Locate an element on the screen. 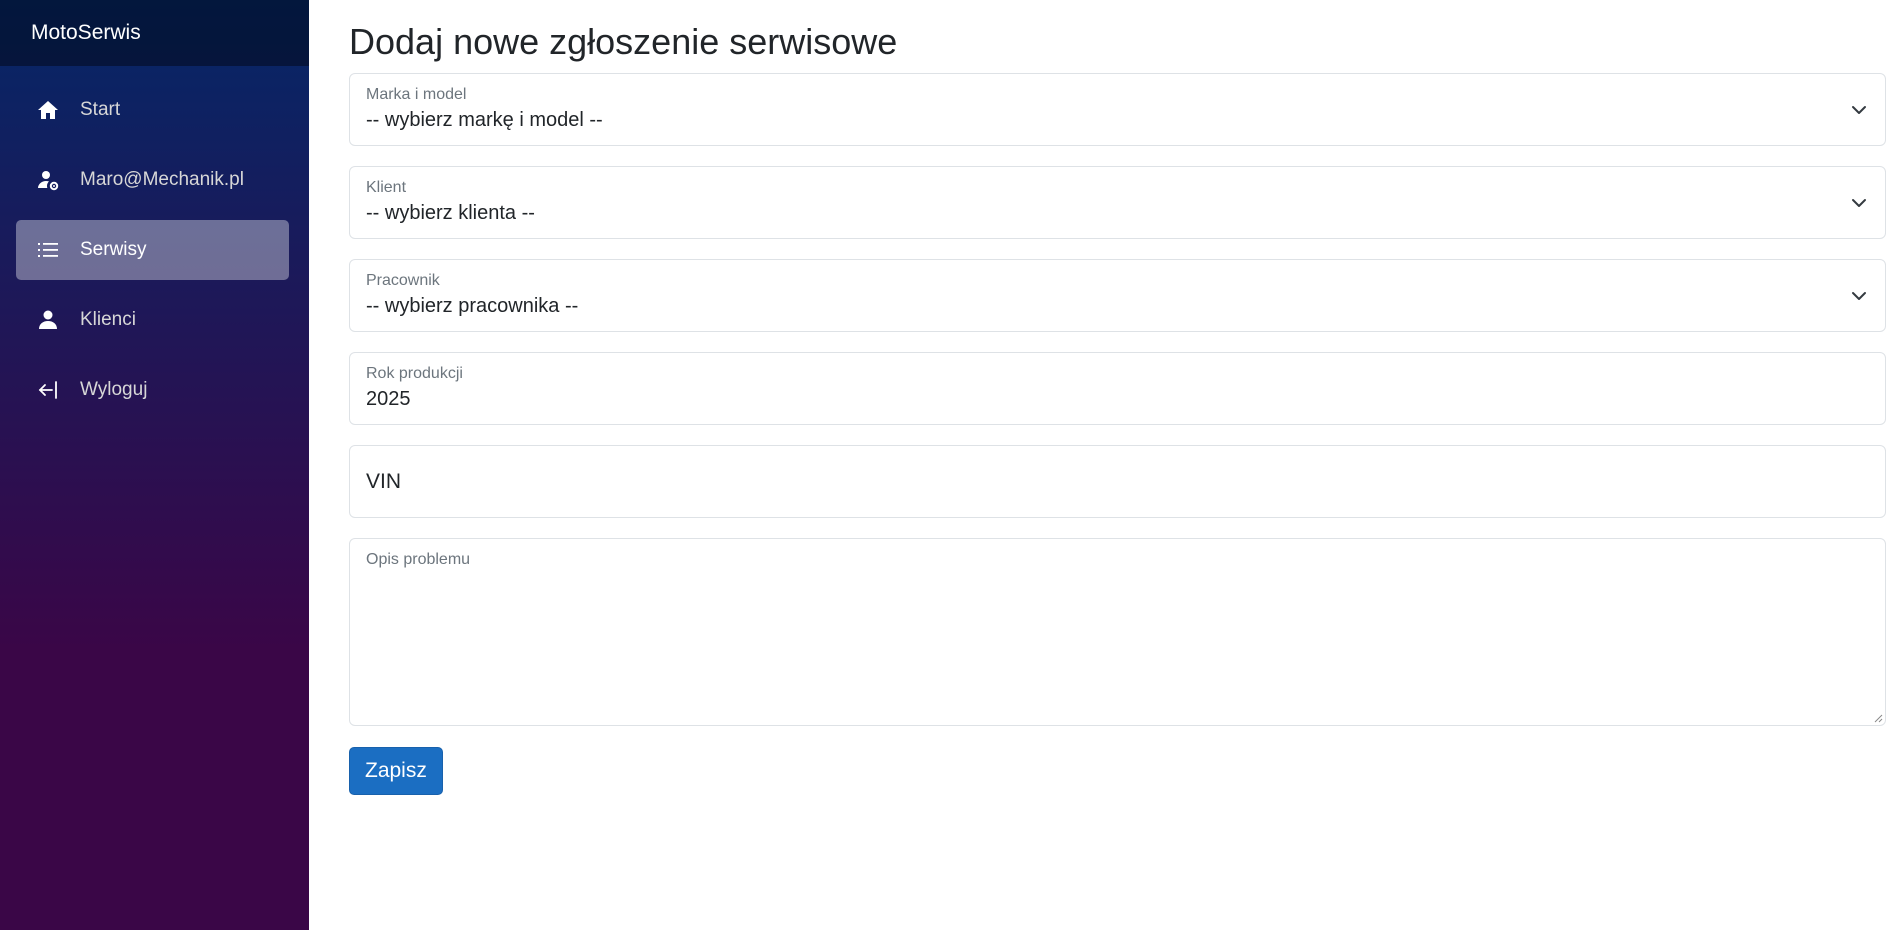 This screenshot has height=930, width=1902. year-input: Rok produkcji 2025 is located at coordinates (1117, 389).